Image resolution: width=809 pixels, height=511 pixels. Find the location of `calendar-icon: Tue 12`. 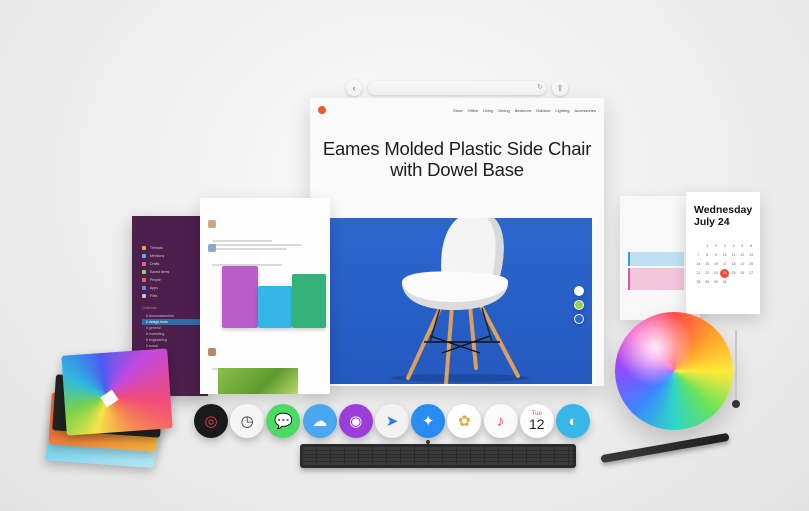

calendar-icon: Tue 12 is located at coordinates (536, 421).